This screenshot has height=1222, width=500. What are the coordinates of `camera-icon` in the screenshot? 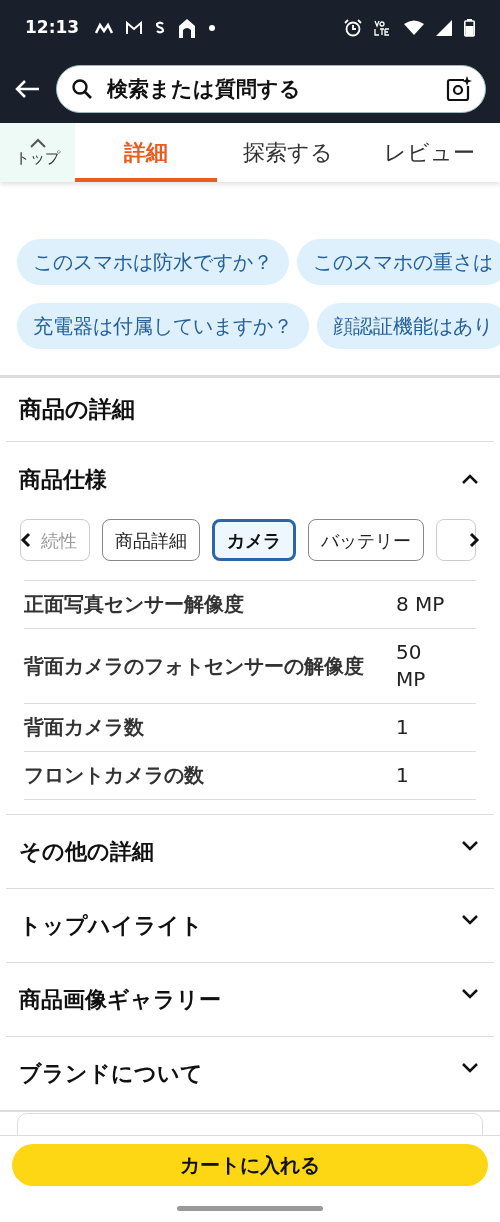 It's located at (459, 89).